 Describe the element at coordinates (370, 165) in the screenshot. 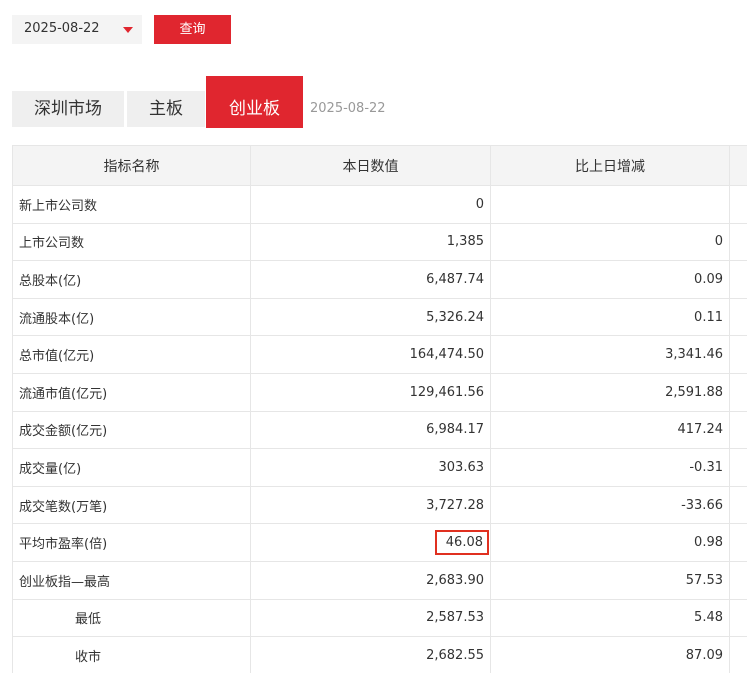

I see `header-today-value: 本日数值` at that location.